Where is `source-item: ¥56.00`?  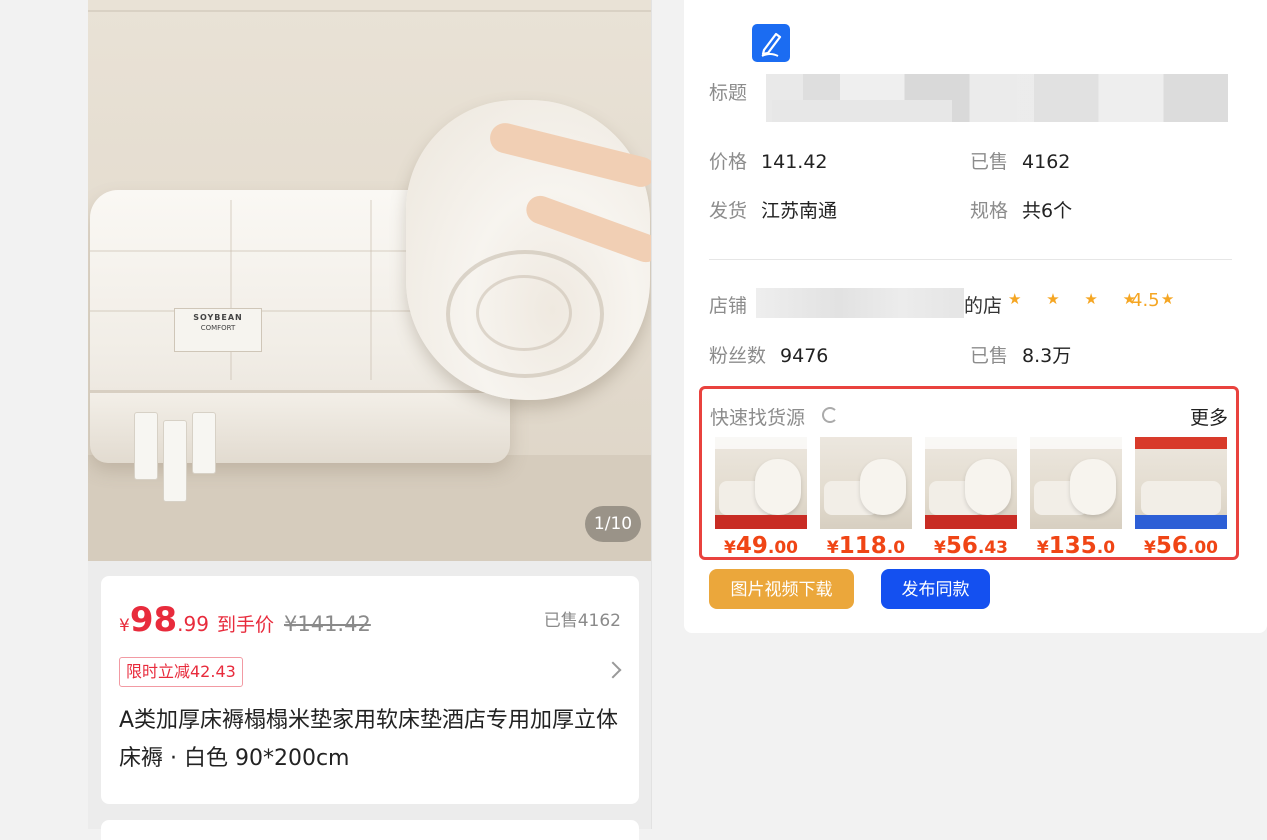 source-item: ¥56.00 is located at coordinates (1181, 498).